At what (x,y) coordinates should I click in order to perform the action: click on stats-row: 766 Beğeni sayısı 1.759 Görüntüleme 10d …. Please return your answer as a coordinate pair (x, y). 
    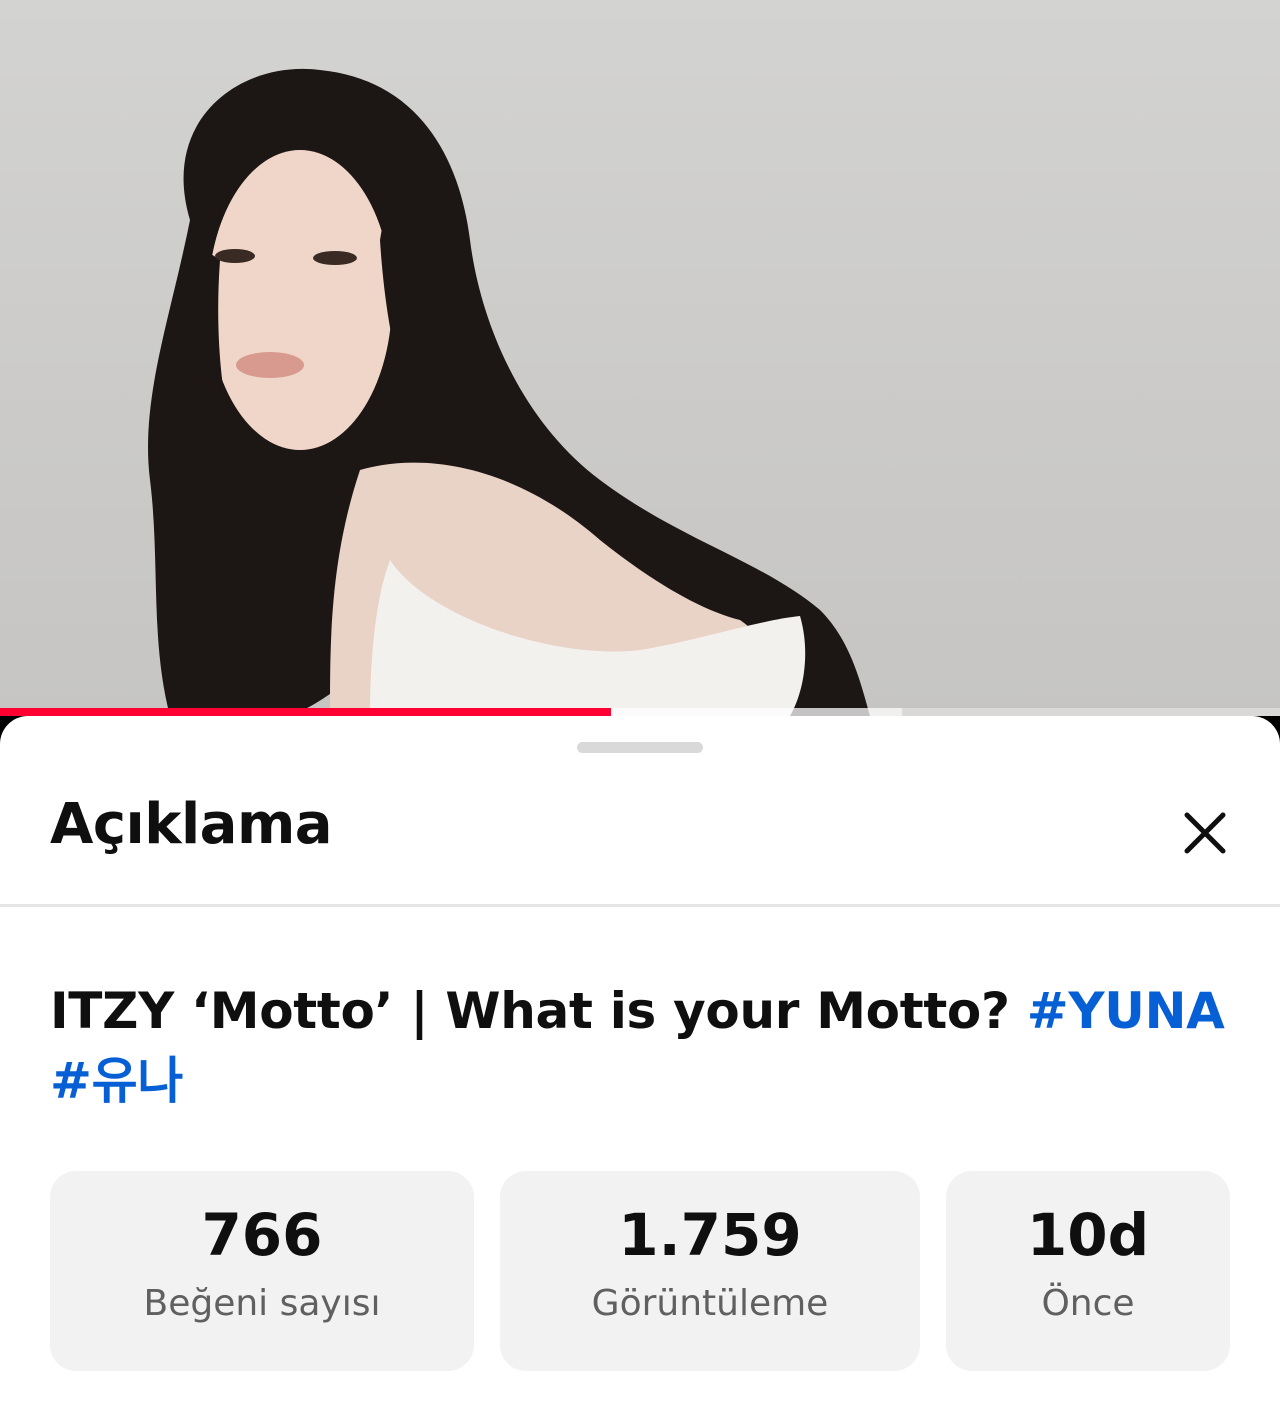
    Looking at the image, I should click on (640, 1271).